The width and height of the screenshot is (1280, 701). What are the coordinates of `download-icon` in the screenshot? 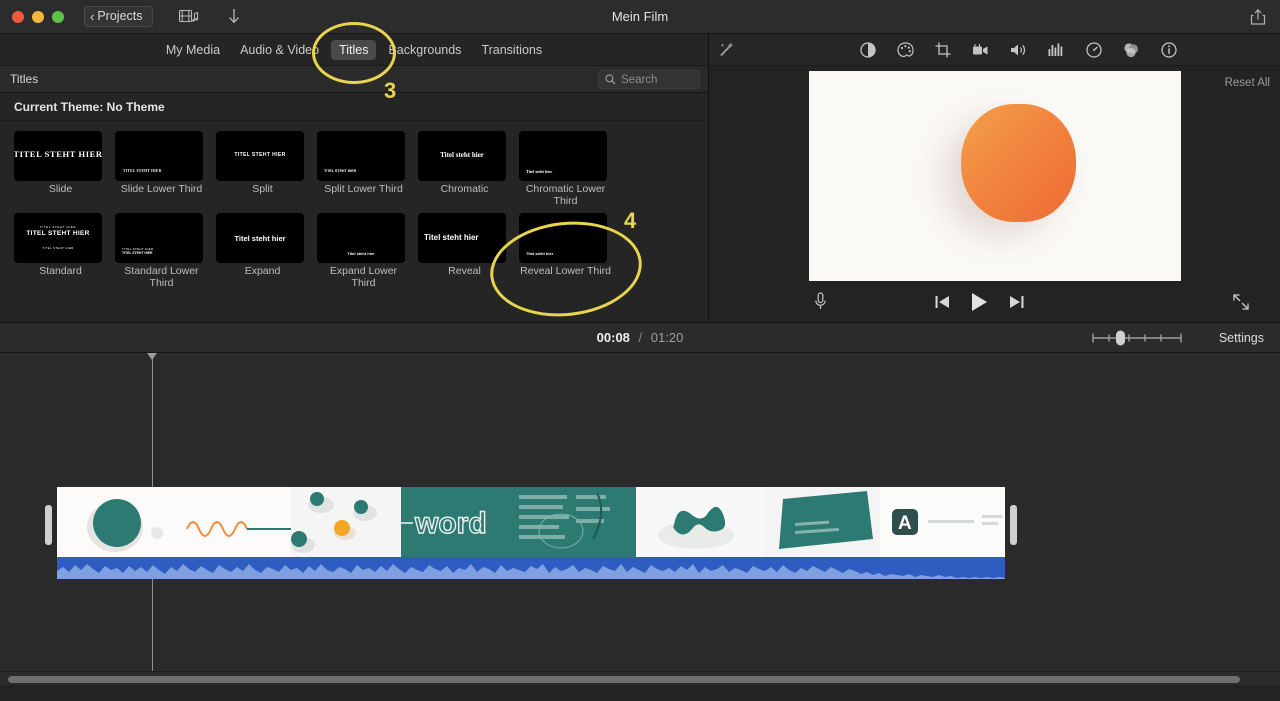 It's located at (234, 16).